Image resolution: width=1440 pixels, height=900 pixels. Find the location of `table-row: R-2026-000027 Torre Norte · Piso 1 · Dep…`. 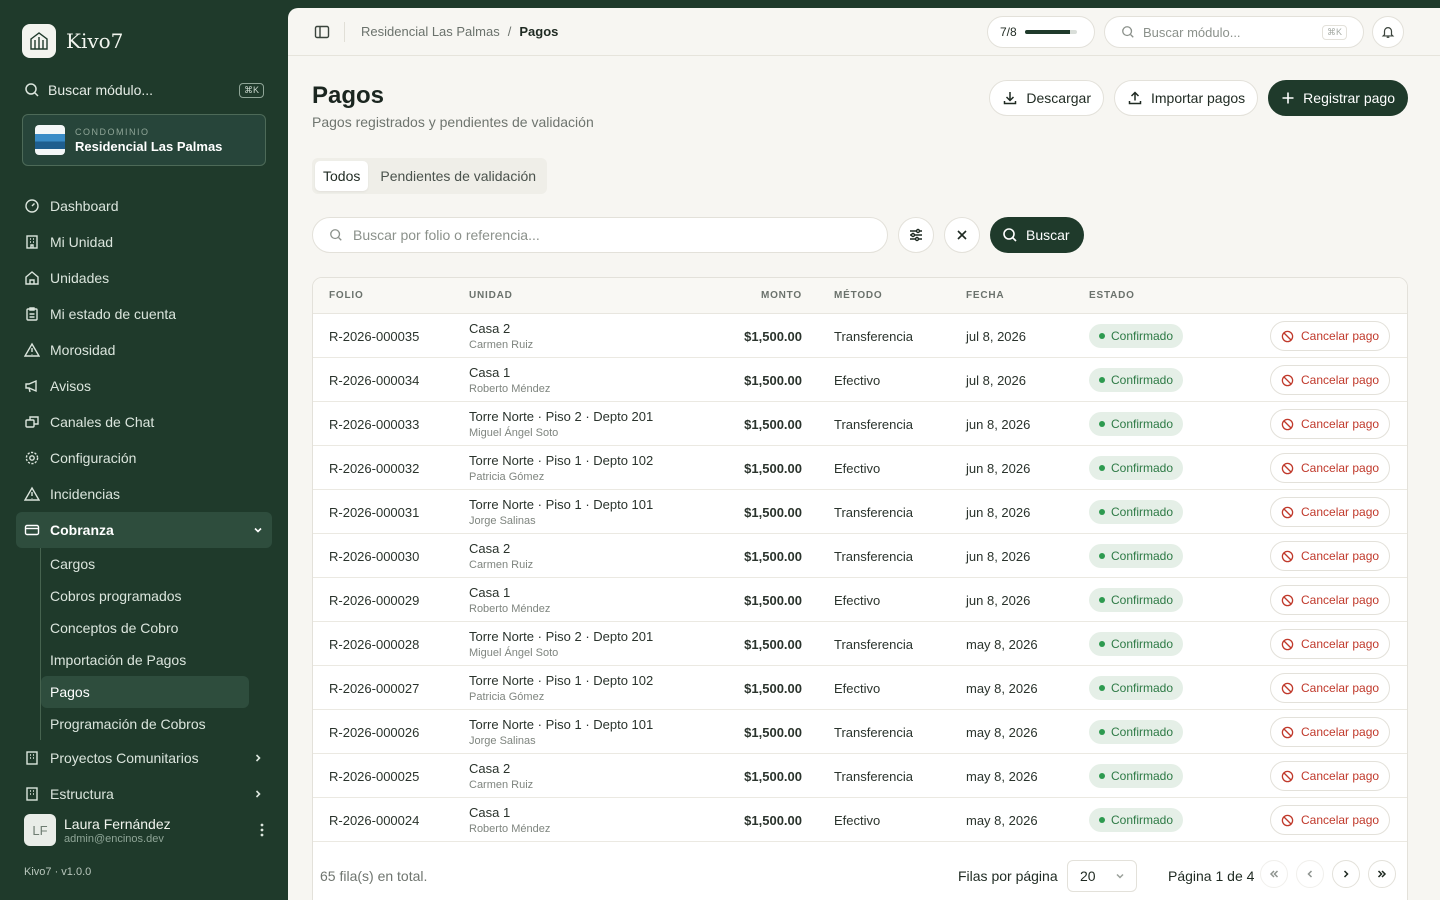

table-row: R-2026-000027 Torre Norte · Piso 1 · Dep… is located at coordinates (860, 688).